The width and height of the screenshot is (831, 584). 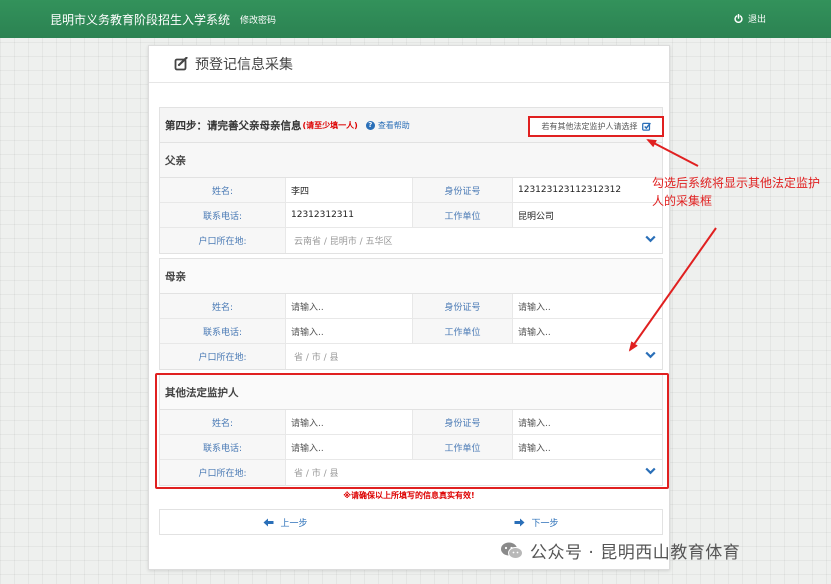 What do you see at coordinates (223, 447) in the screenshot?
I see `guardian-phone-label: 联系电话:` at bounding box center [223, 447].